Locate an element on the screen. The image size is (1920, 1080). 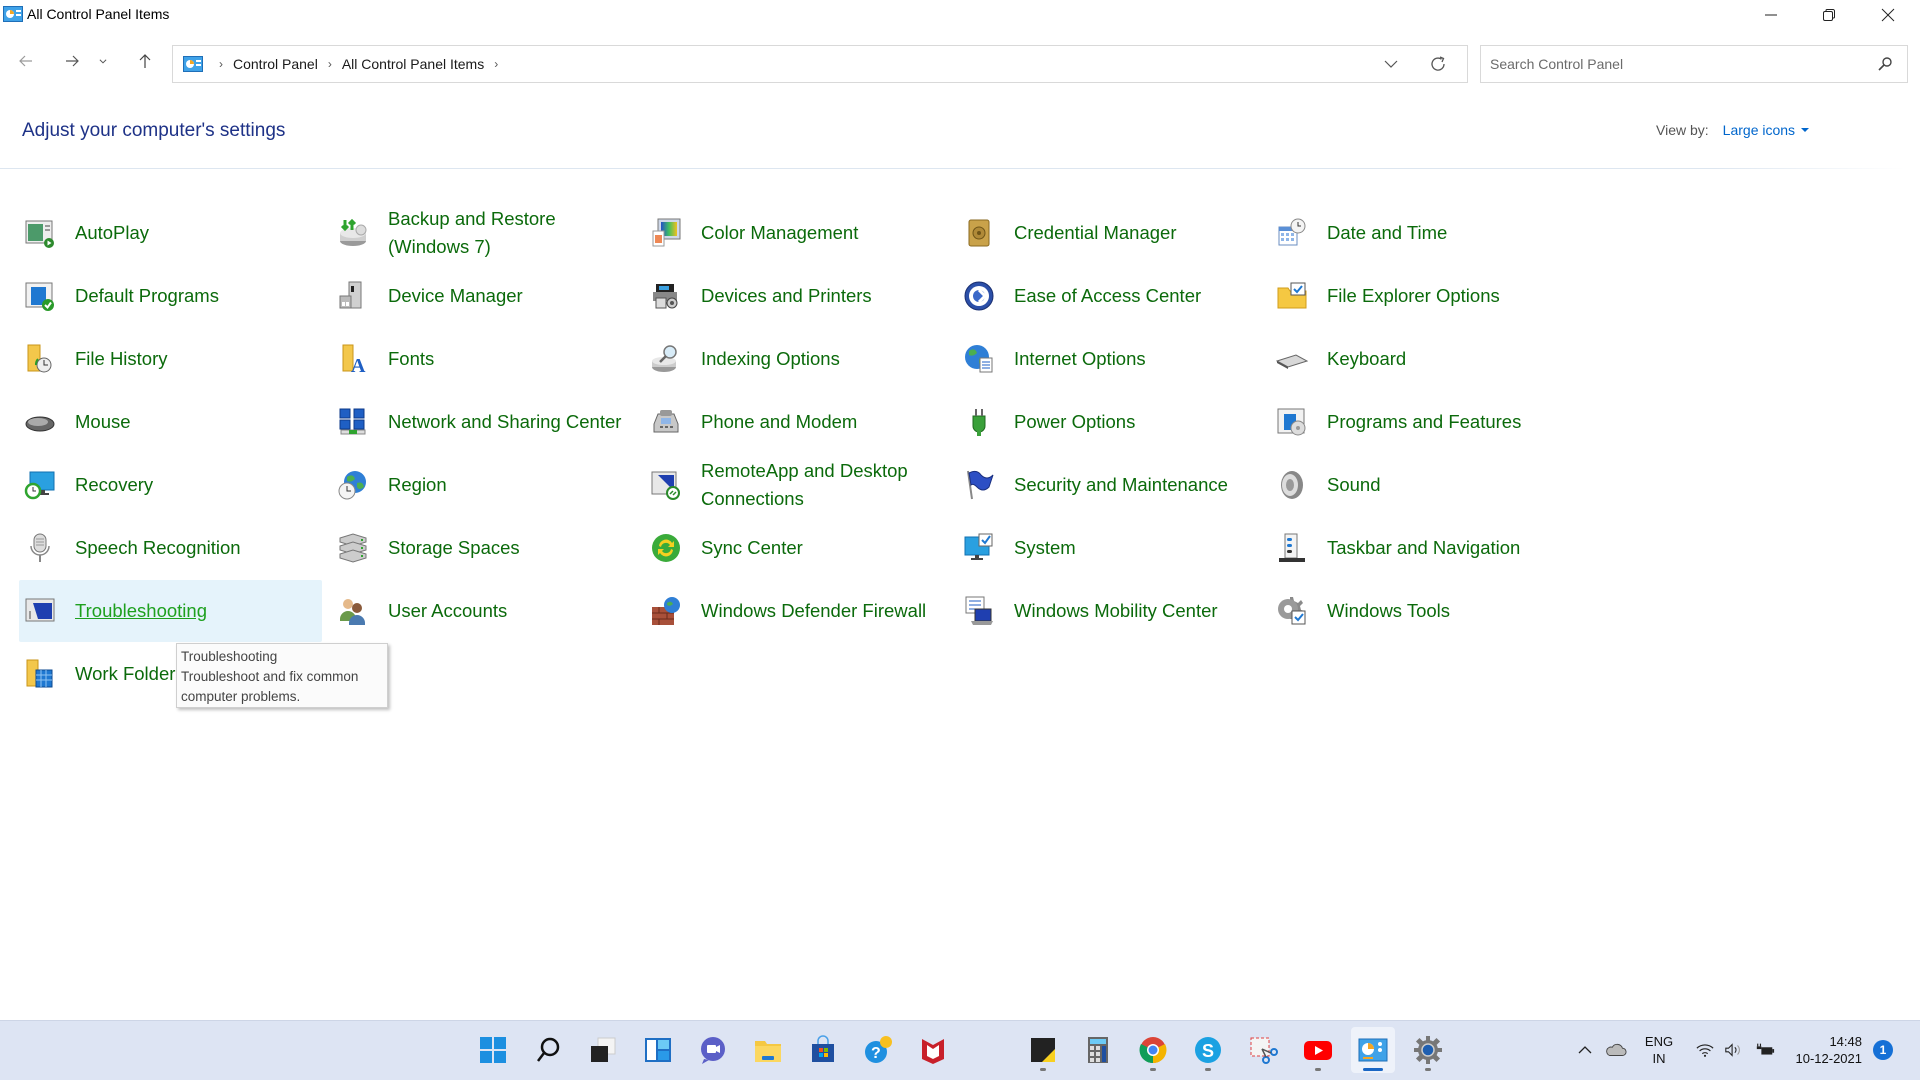
control-panel-item: Default Programs is located at coordinates (170, 296).